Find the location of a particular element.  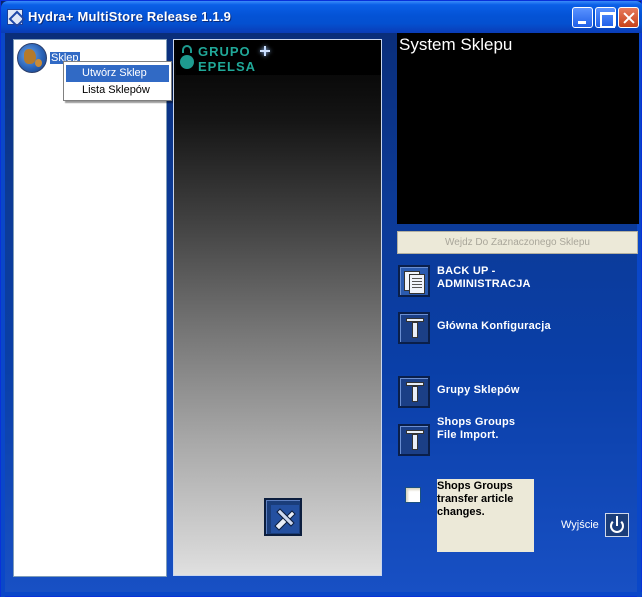

exit-button is located at coordinates (617, 525).